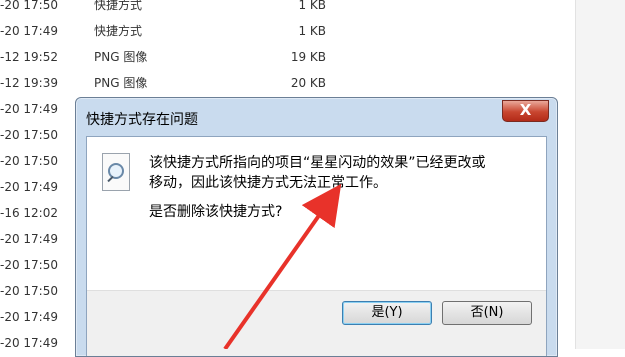 Image resolution: width=625 pixels, height=357 pixels. I want to click on file-size: 19 KB, so click(308, 57).